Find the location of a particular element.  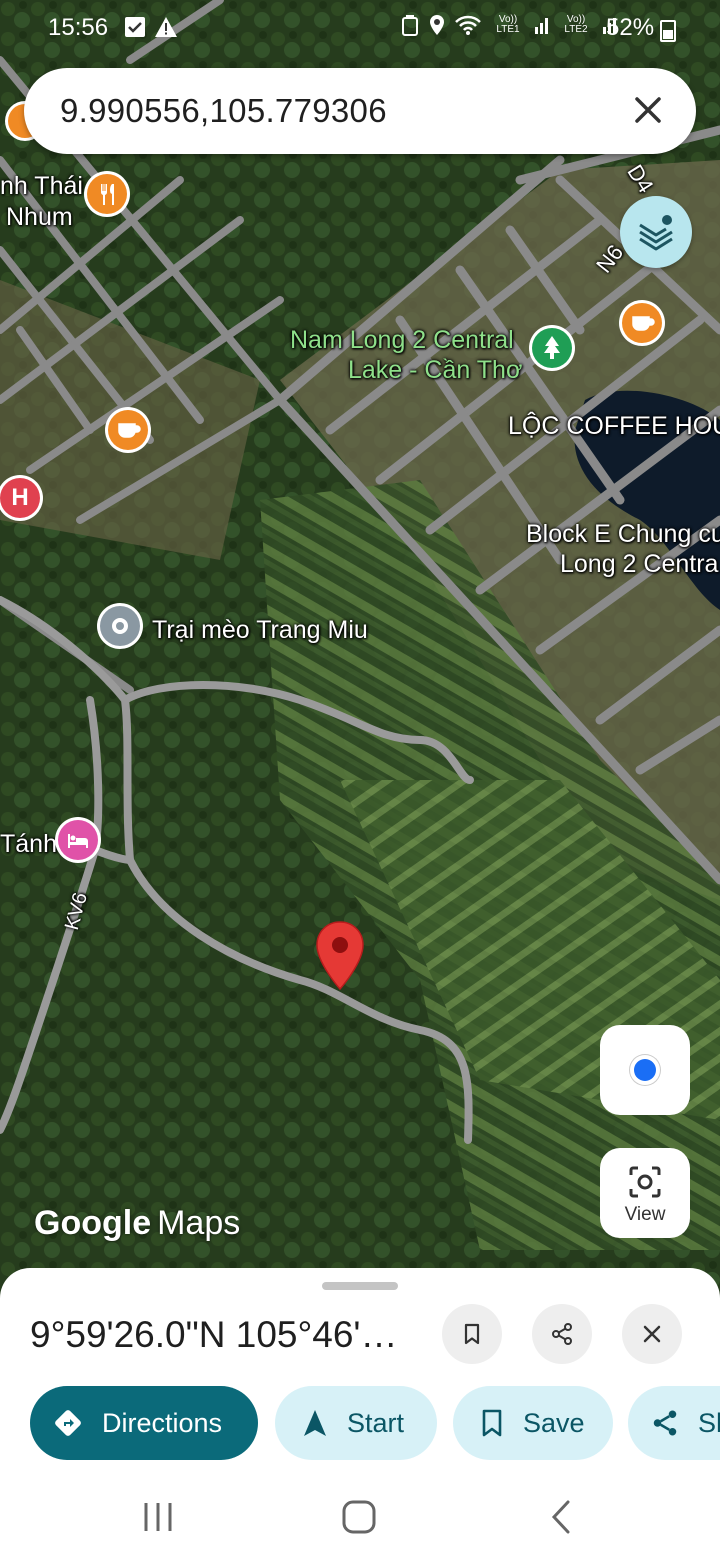

my-location-button is located at coordinates (645, 1070).